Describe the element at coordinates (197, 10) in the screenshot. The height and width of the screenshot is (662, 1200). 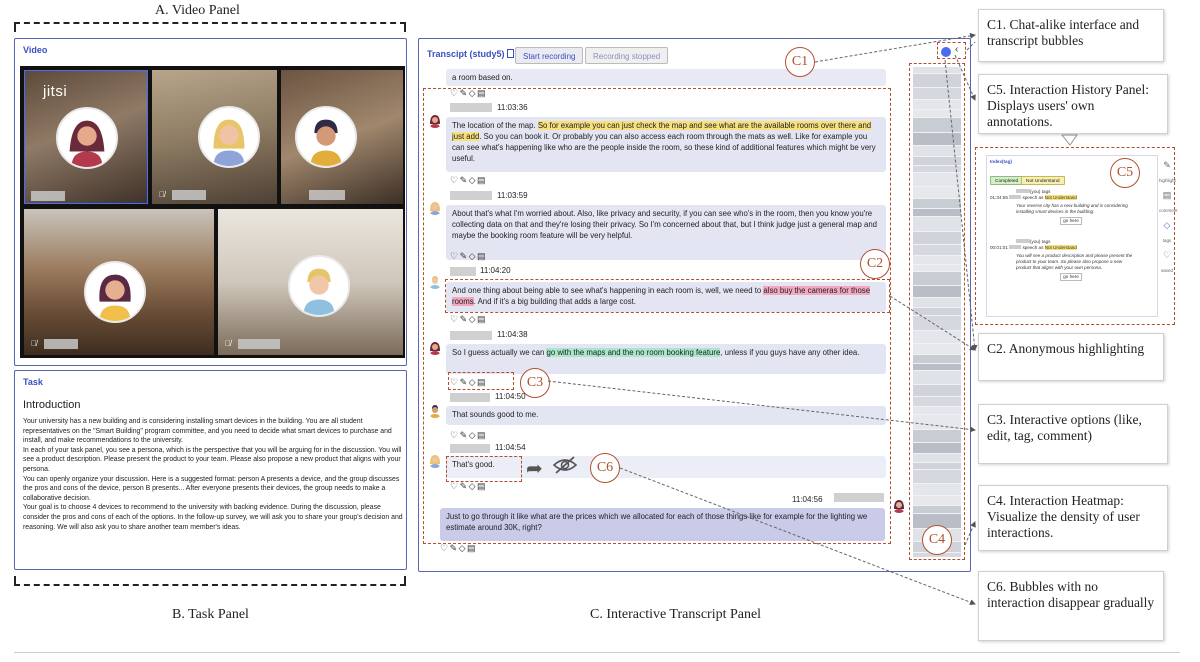
I see `video-panel-label: A. Video Panel` at that location.